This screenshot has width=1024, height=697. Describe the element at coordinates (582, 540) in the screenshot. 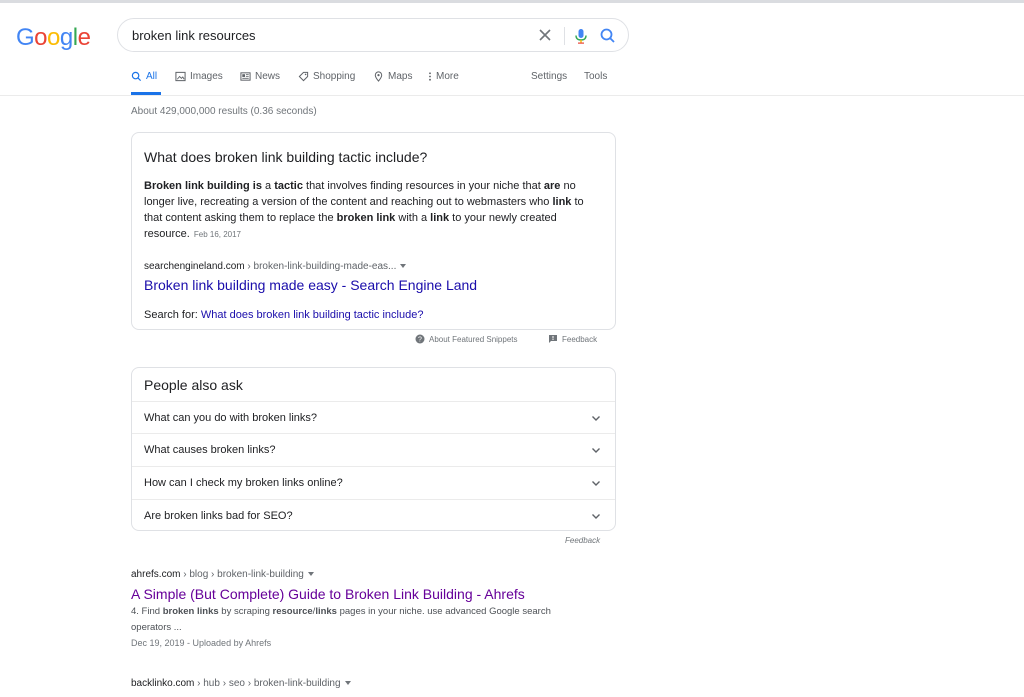

I see `paa-feedback: Feedback` at that location.